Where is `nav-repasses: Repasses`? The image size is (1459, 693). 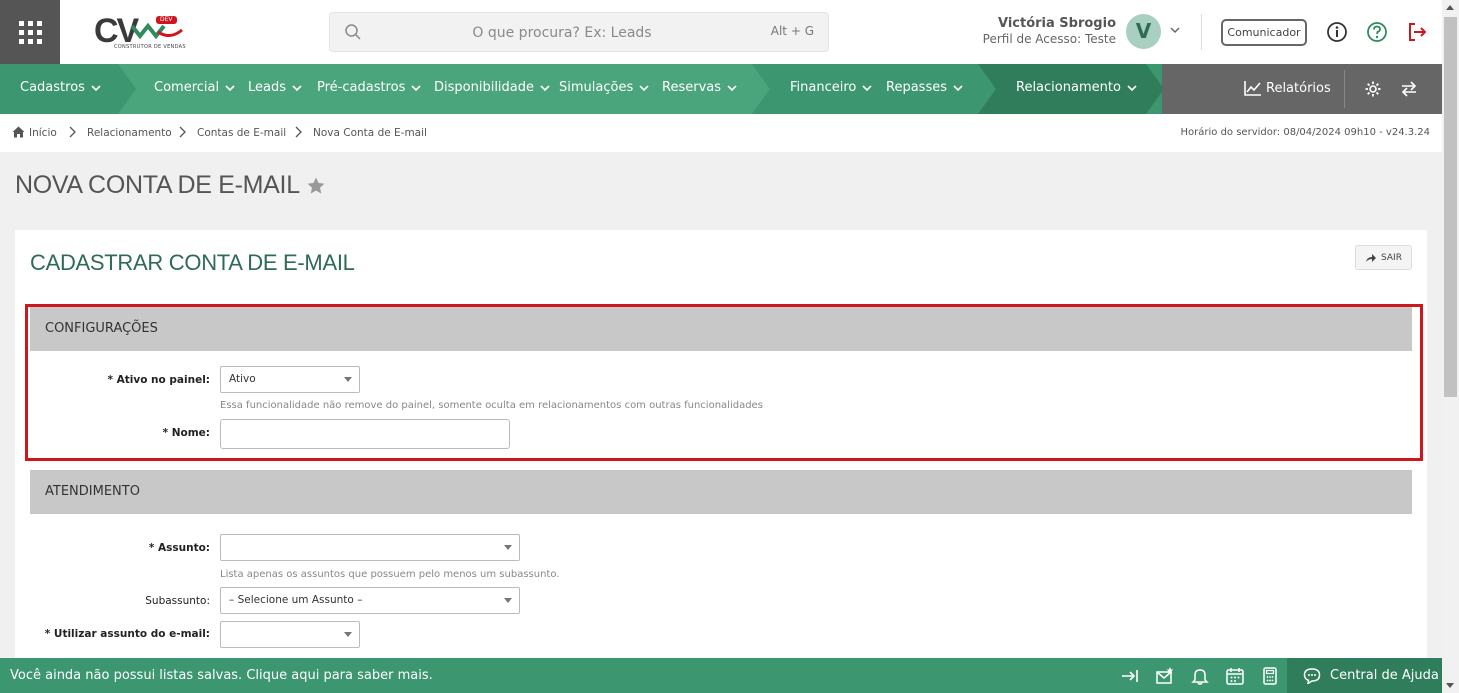
nav-repasses: Repasses is located at coordinates (924, 87).